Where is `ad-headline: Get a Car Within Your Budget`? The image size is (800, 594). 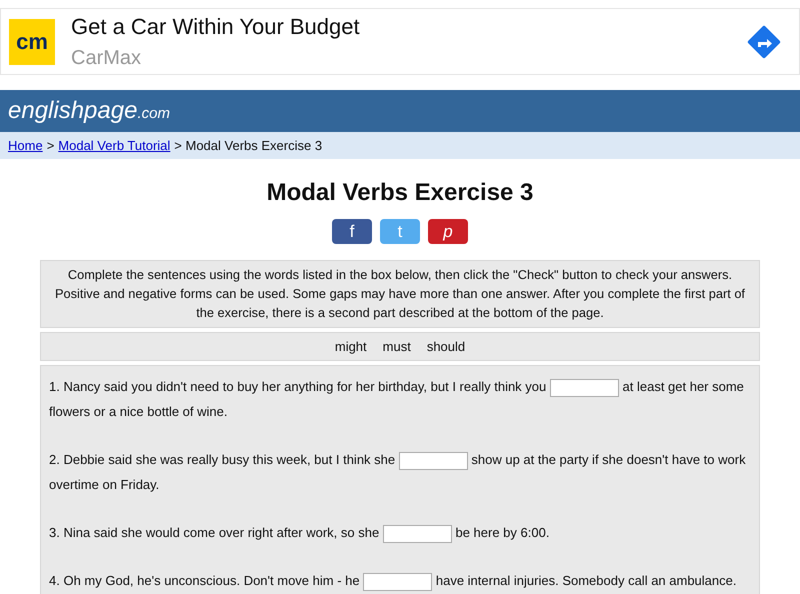
ad-headline: Get a Car Within Your Budget is located at coordinates (408, 26).